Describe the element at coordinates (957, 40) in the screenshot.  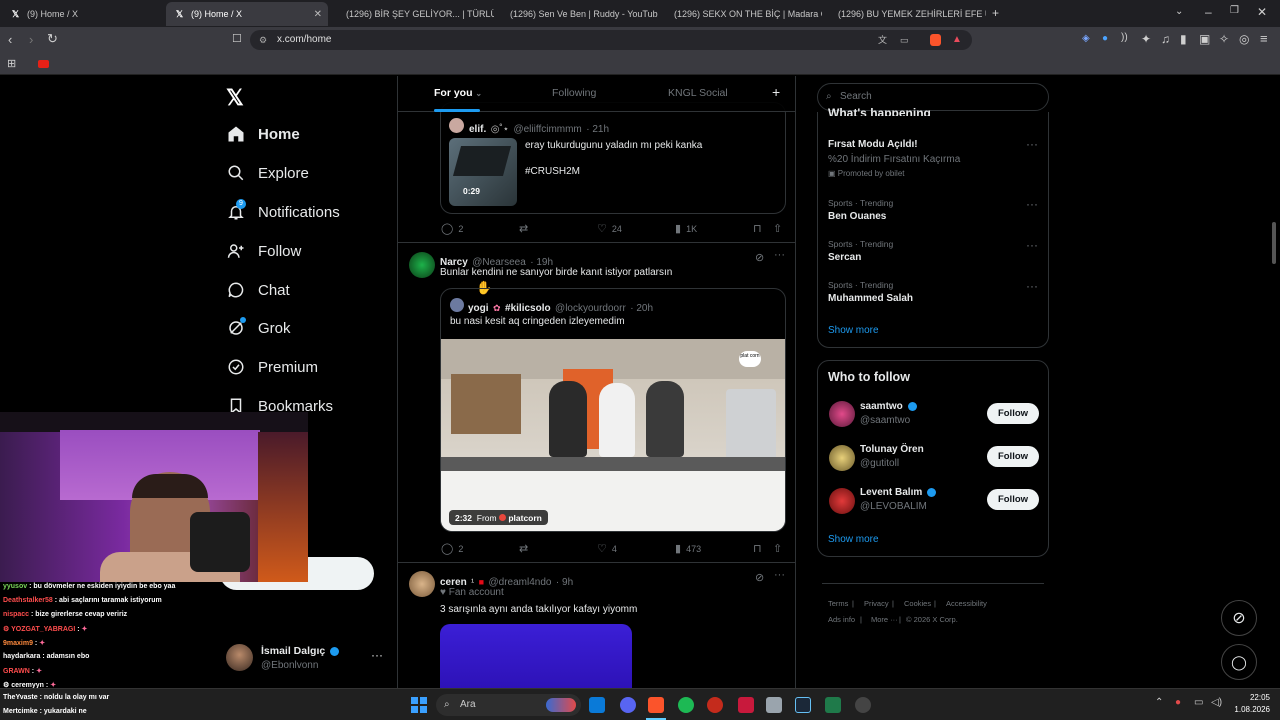
I see `brave-rewards-icon: ▲` at that location.